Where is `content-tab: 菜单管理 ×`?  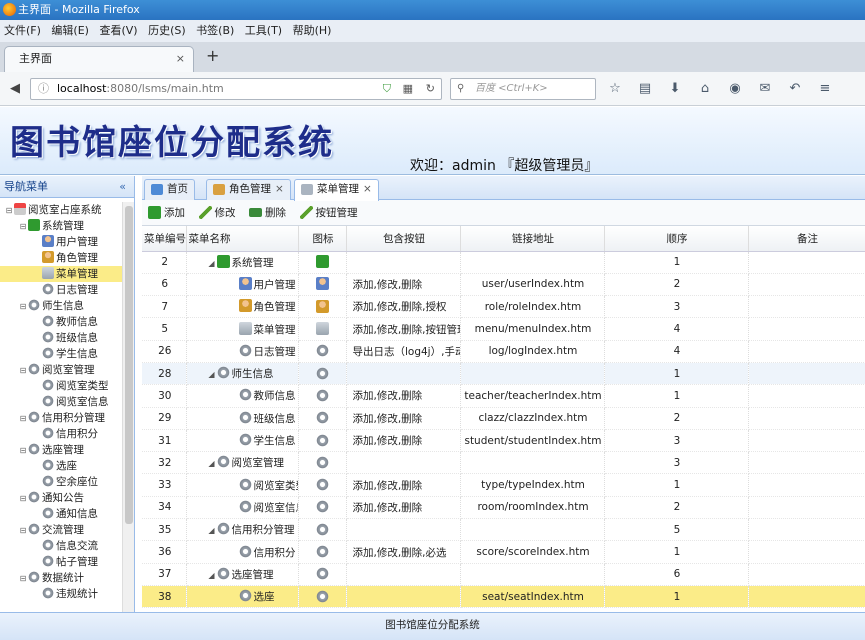 content-tab: 菜单管理 × is located at coordinates (336, 190).